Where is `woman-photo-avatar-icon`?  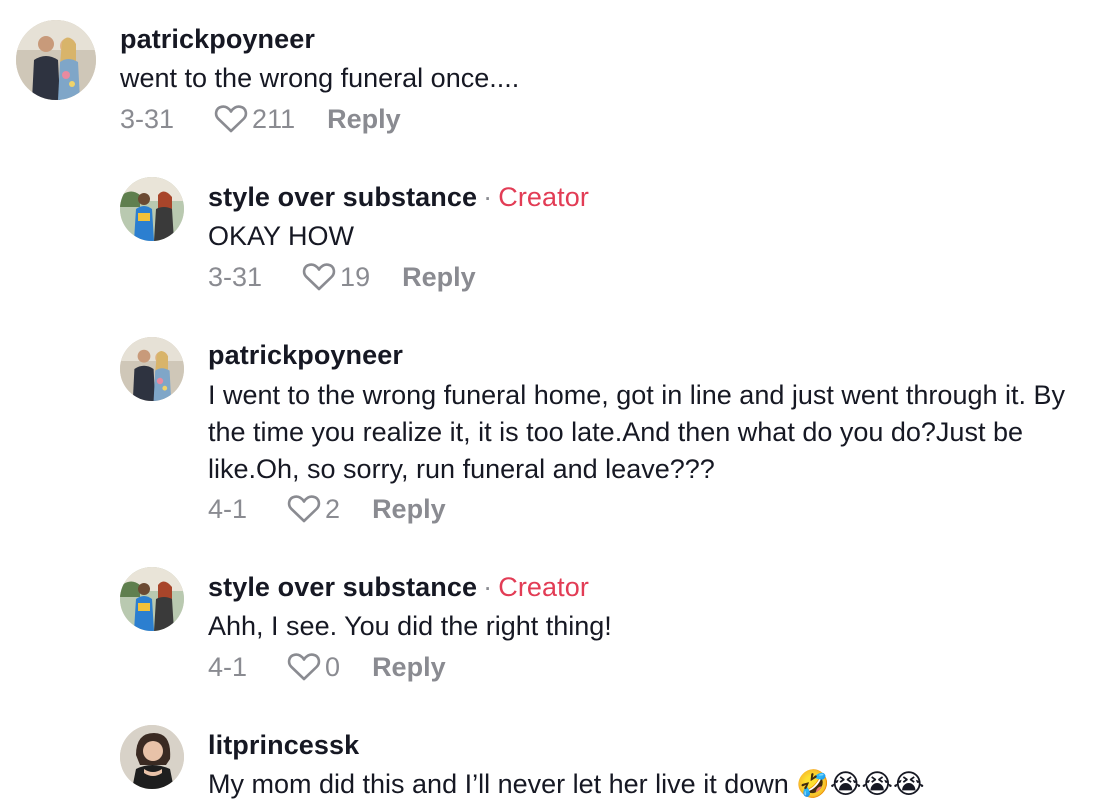 woman-photo-avatar-icon is located at coordinates (152, 757).